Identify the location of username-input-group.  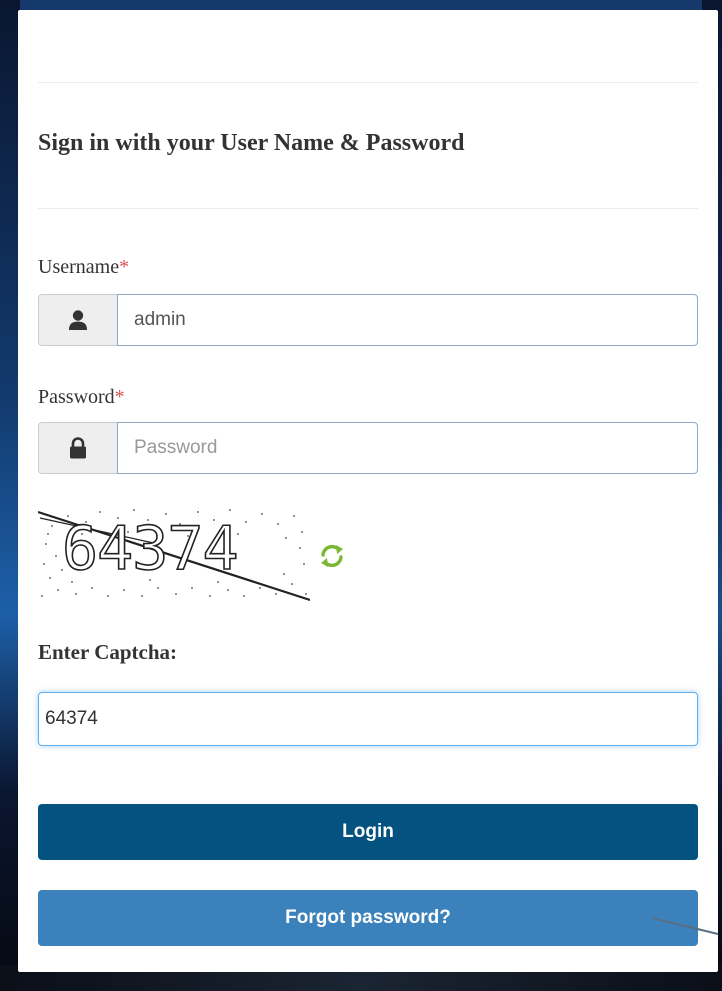
(368, 320).